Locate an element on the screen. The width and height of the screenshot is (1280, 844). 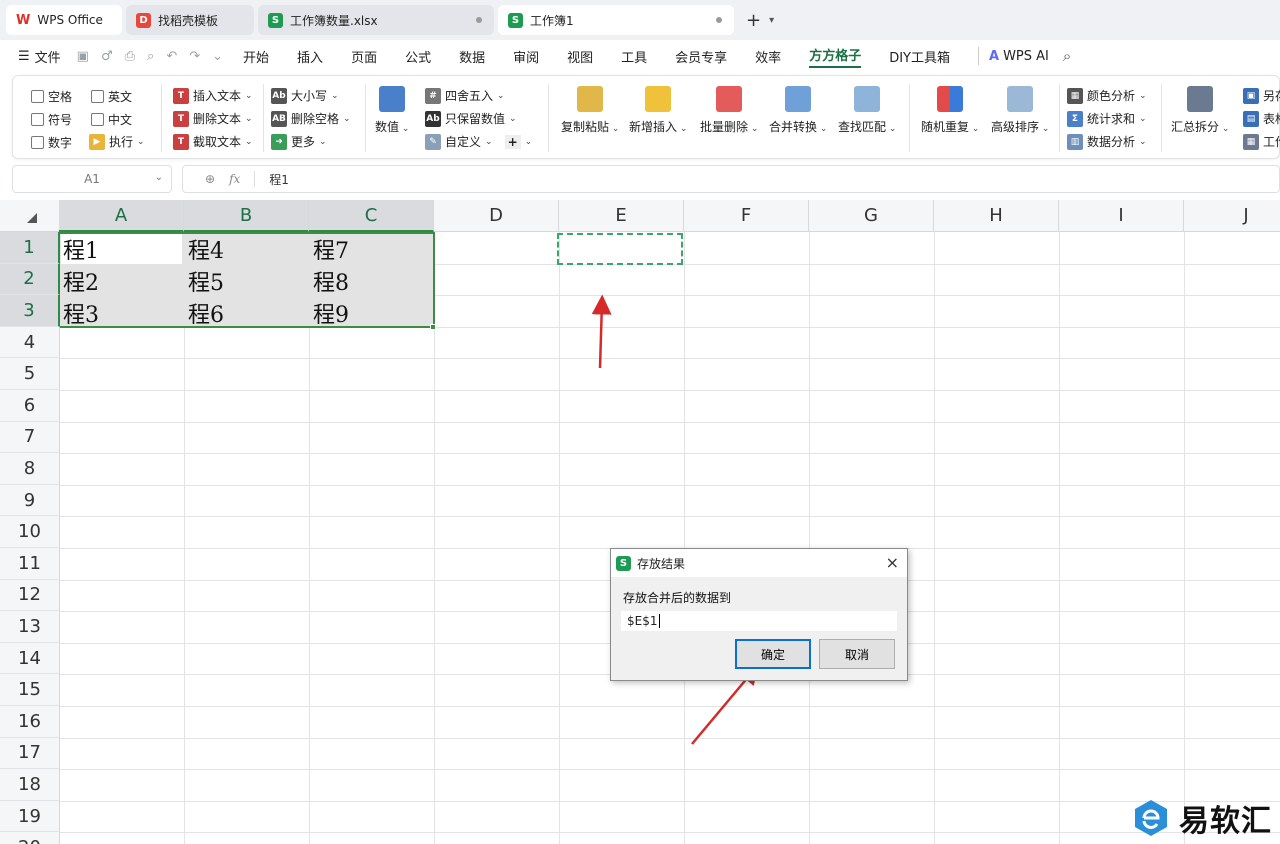
column-header-E: E is located at coordinates (621, 216).